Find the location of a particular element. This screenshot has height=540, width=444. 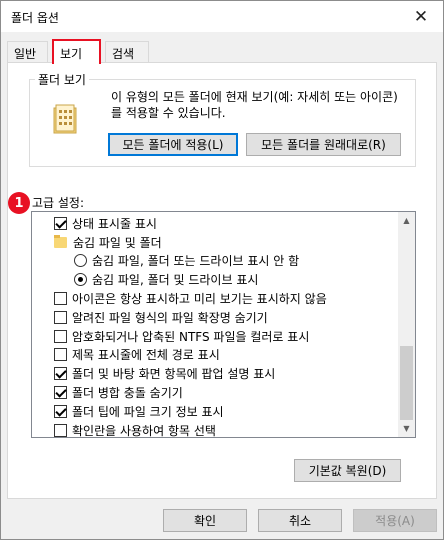

settings-checkbox-row: 상태 표시줄 표시 is located at coordinates (215, 223).